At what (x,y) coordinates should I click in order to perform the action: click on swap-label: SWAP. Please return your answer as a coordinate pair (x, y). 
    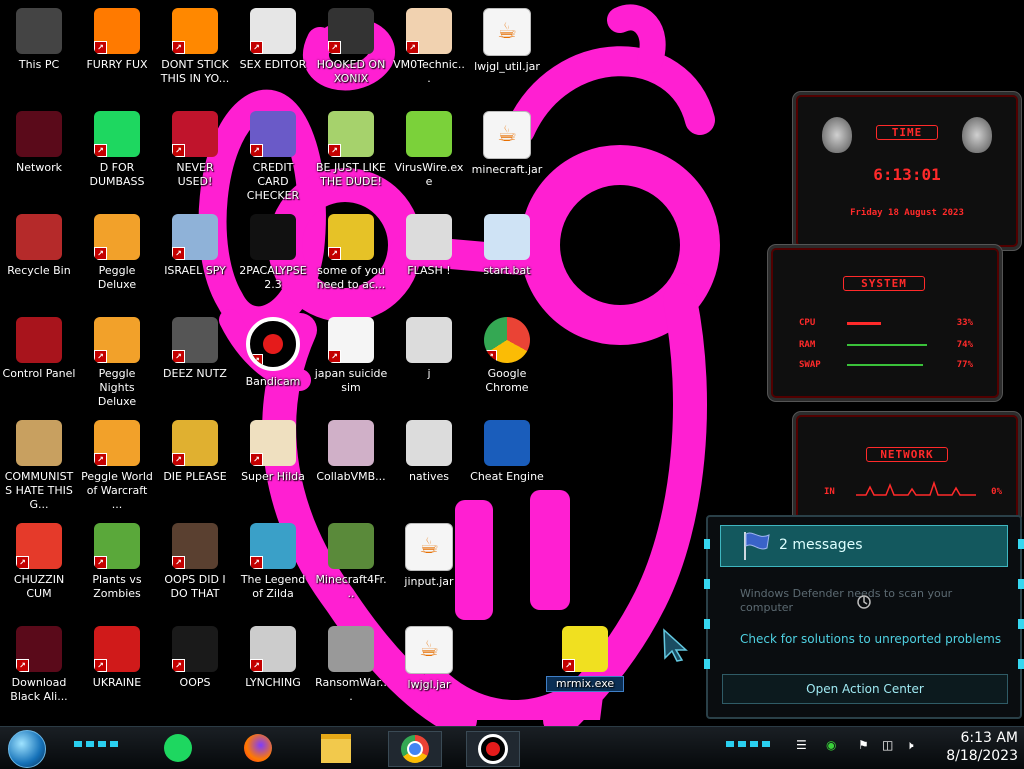
    Looking at the image, I should click on (810, 365).